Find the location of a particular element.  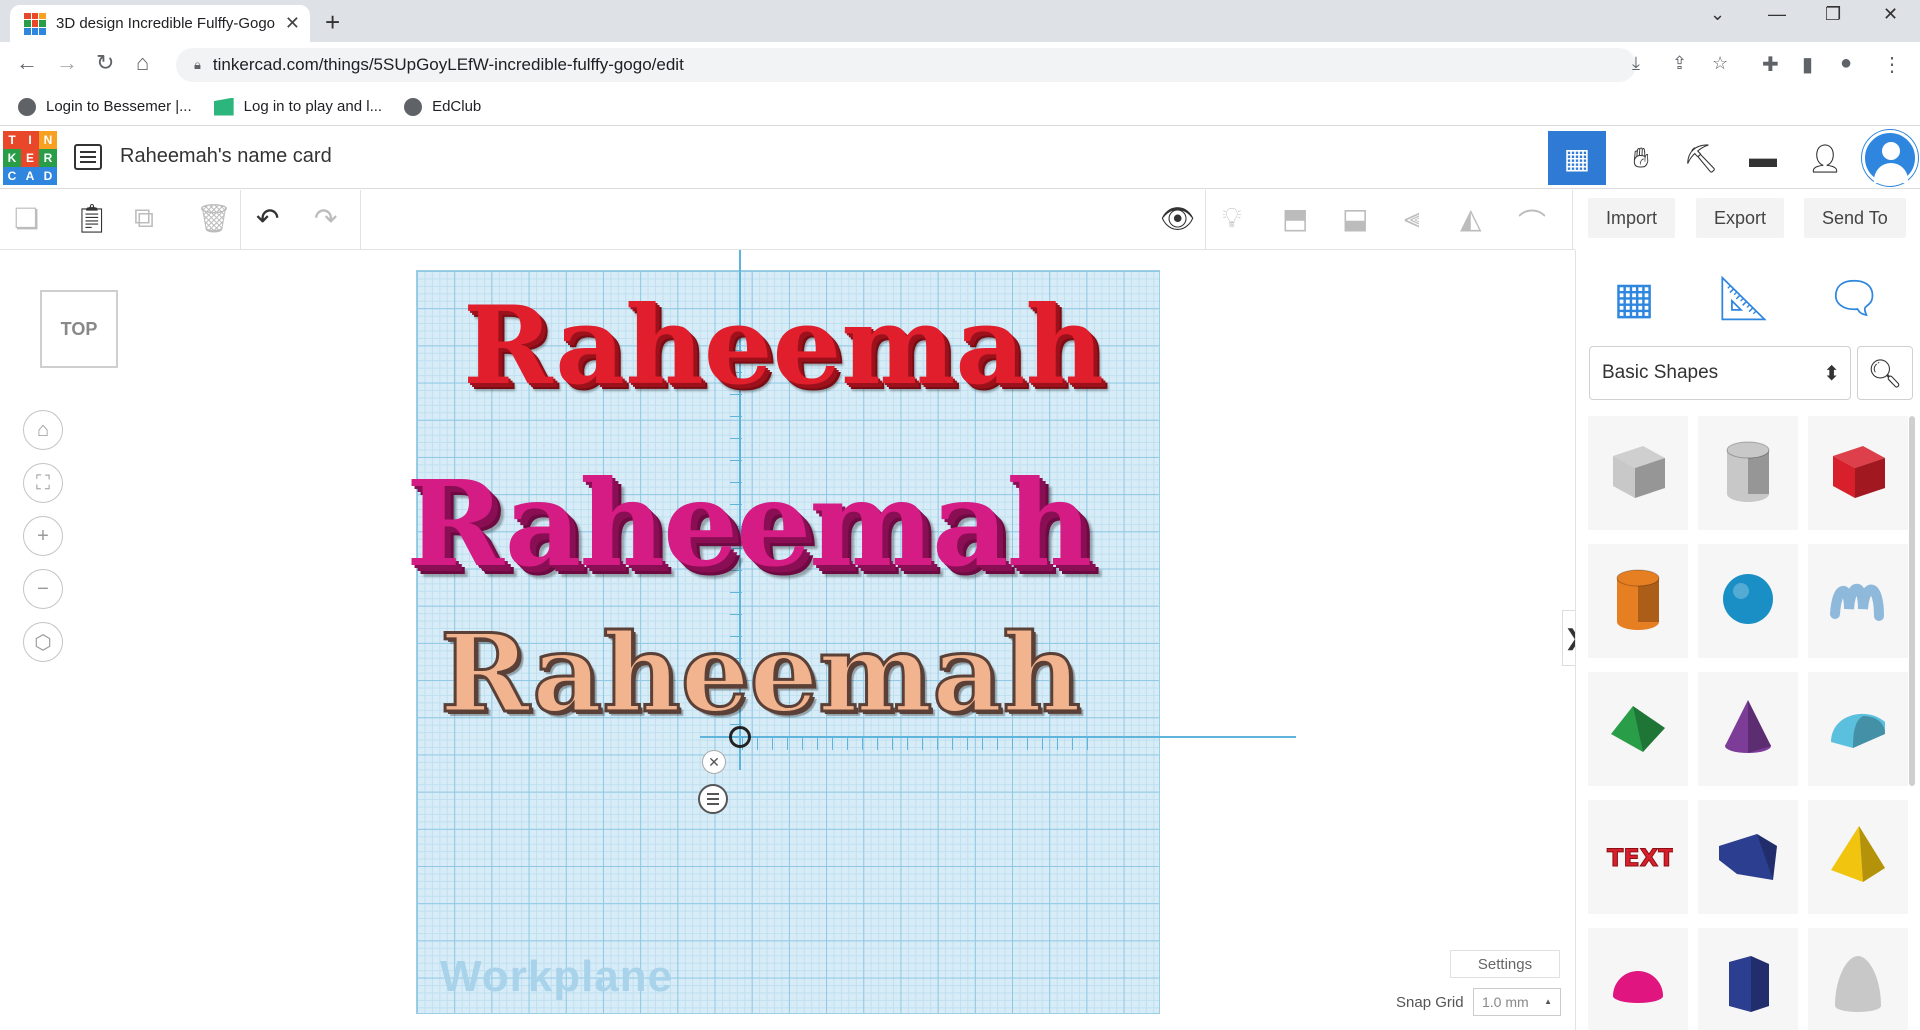

zoom-in-button: + is located at coordinates (43, 536).